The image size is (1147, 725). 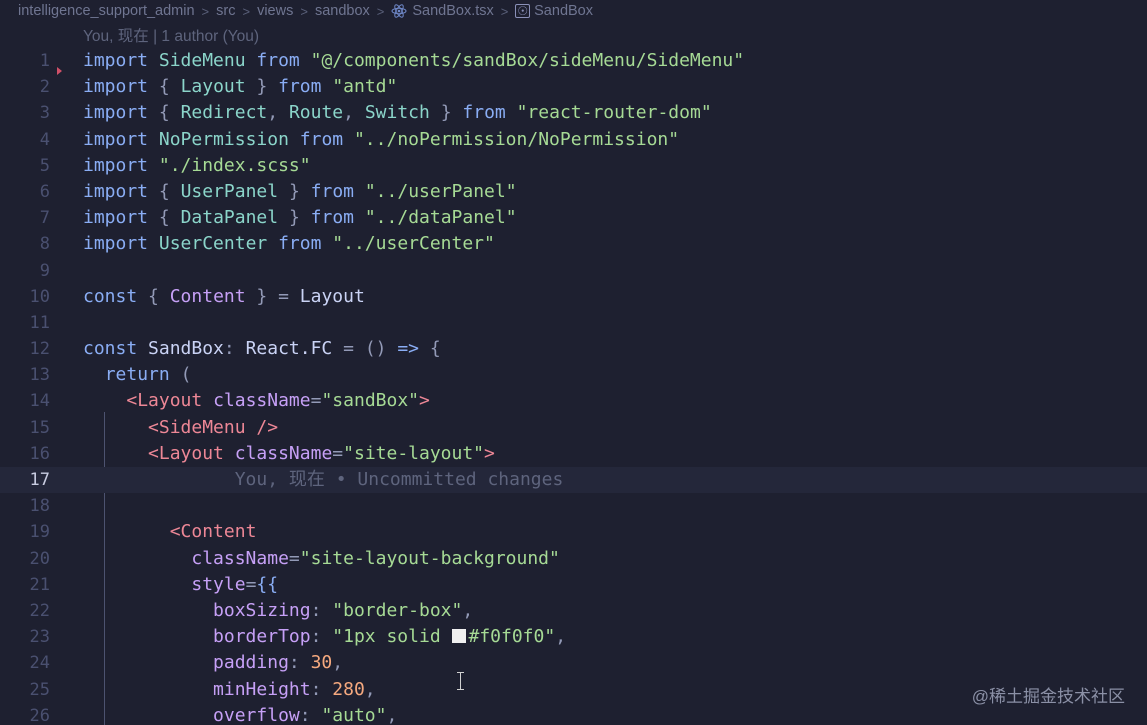 What do you see at coordinates (39, 349) in the screenshot?
I see `line-number: 12` at bounding box center [39, 349].